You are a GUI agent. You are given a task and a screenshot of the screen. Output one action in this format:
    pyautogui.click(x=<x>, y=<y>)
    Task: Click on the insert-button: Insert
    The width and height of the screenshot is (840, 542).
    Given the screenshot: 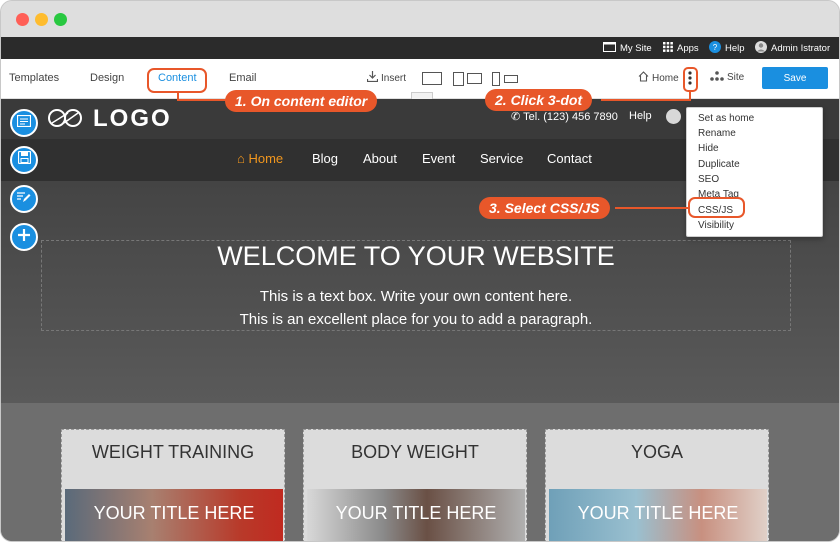 What is the action you would take?
    pyautogui.click(x=386, y=78)
    